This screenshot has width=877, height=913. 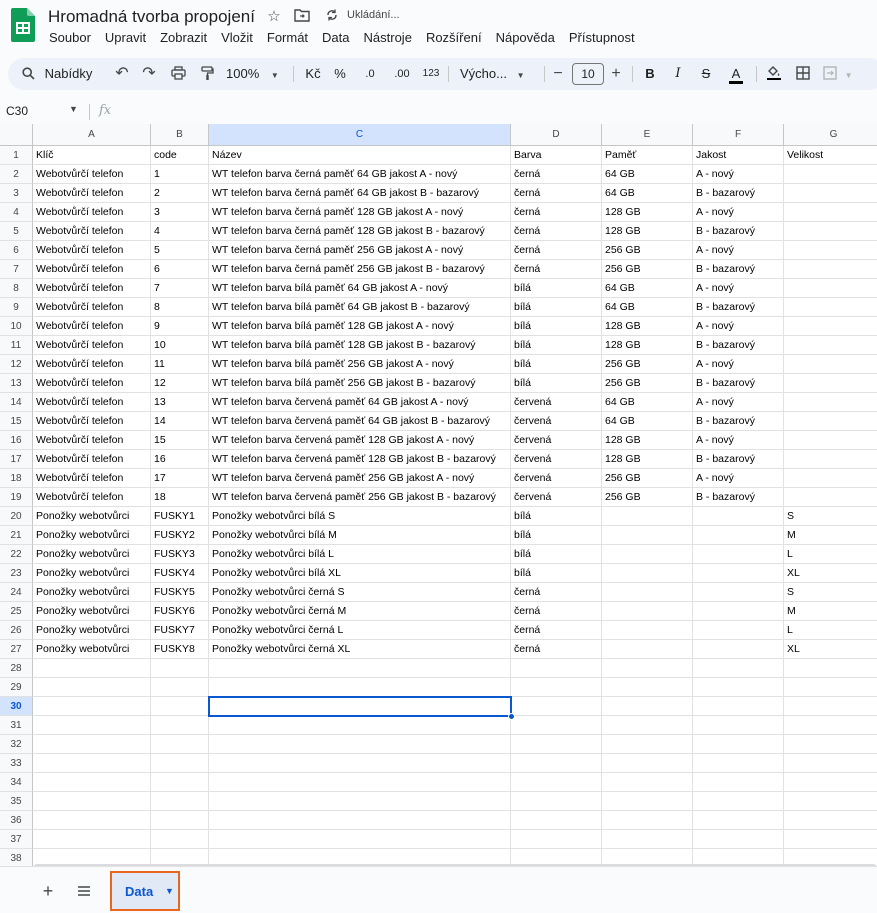 What do you see at coordinates (830, 478) in the screenshot?
I see `cell-g18` at bounding box center [830, 478].